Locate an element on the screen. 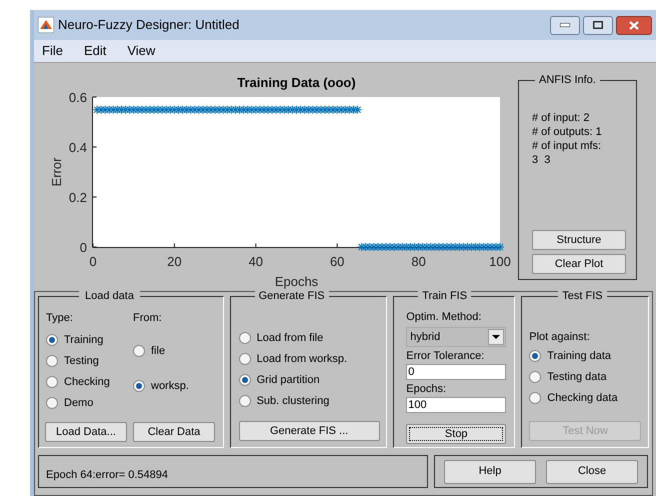 This screenshot has height=496, width=656. minimize-icon is located at coordinates (565, 25).